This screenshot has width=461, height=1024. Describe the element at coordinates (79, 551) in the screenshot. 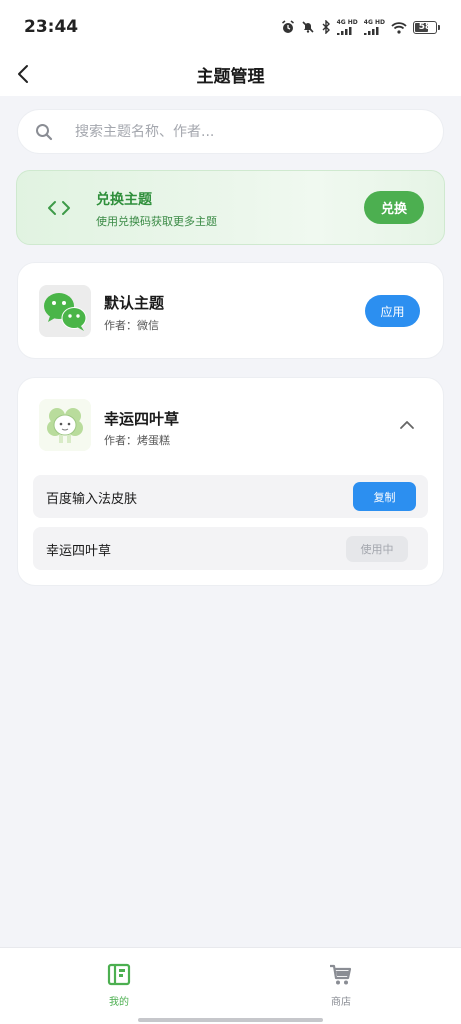

I see `sub-item-label: 幸运四叶草` at that location.